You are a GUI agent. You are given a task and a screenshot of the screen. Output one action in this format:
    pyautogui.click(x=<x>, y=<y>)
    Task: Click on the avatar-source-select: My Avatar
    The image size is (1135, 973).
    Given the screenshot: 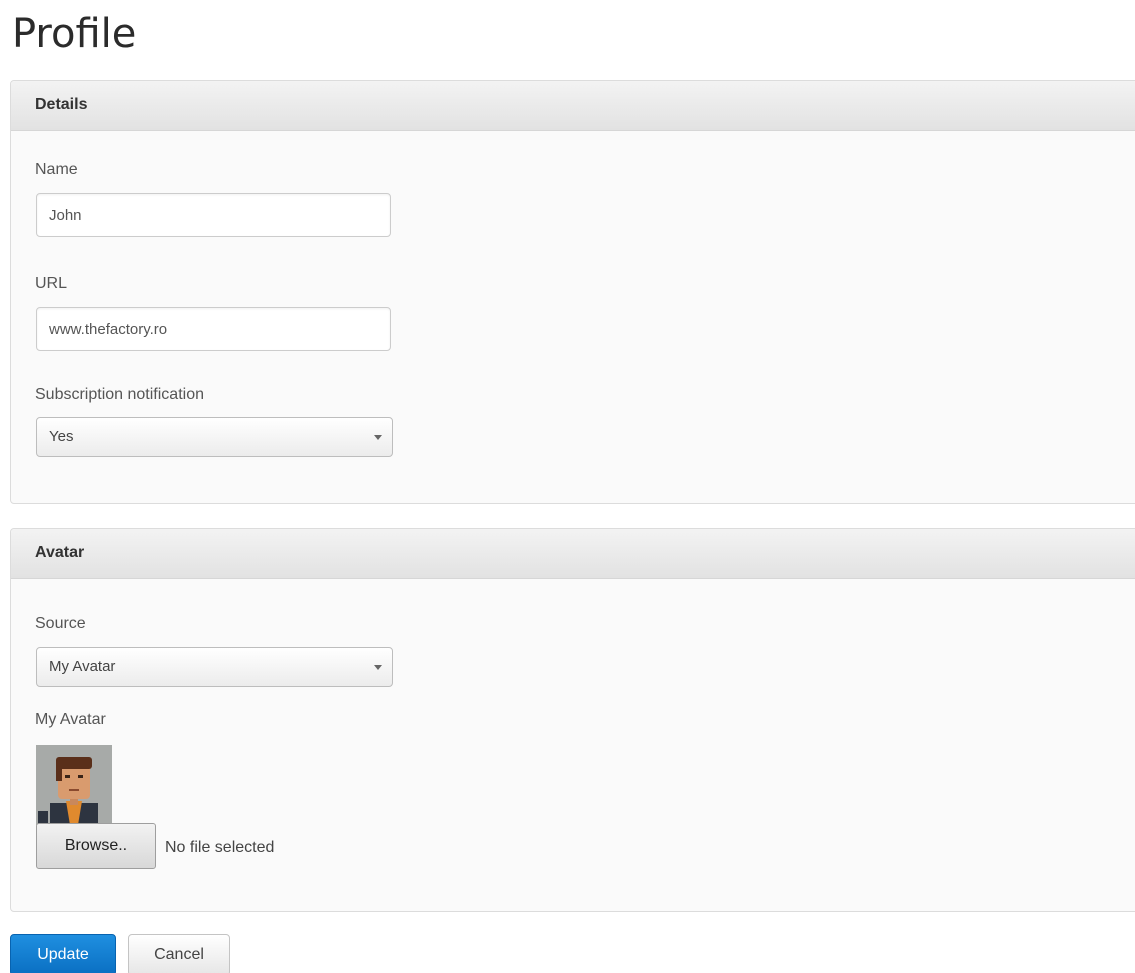 What is the action you would take?
    pyautogui.click(x=214, y=667)
    